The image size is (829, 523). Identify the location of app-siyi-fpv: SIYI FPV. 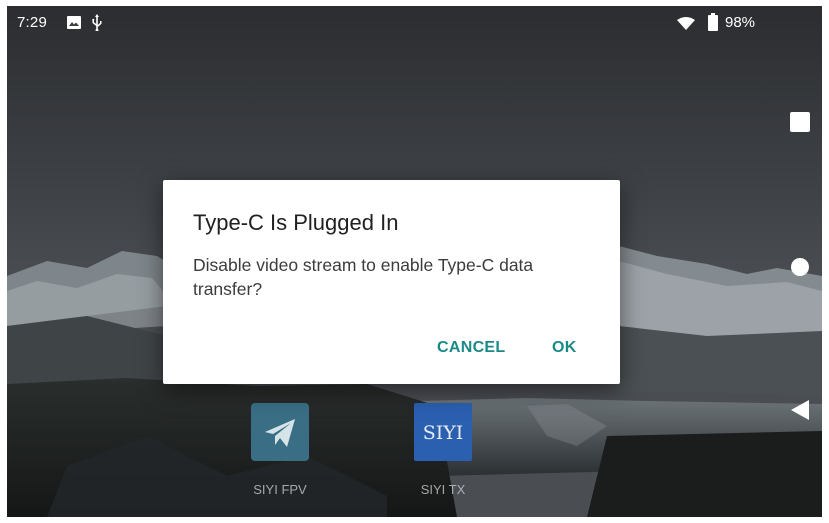
(280, 450).